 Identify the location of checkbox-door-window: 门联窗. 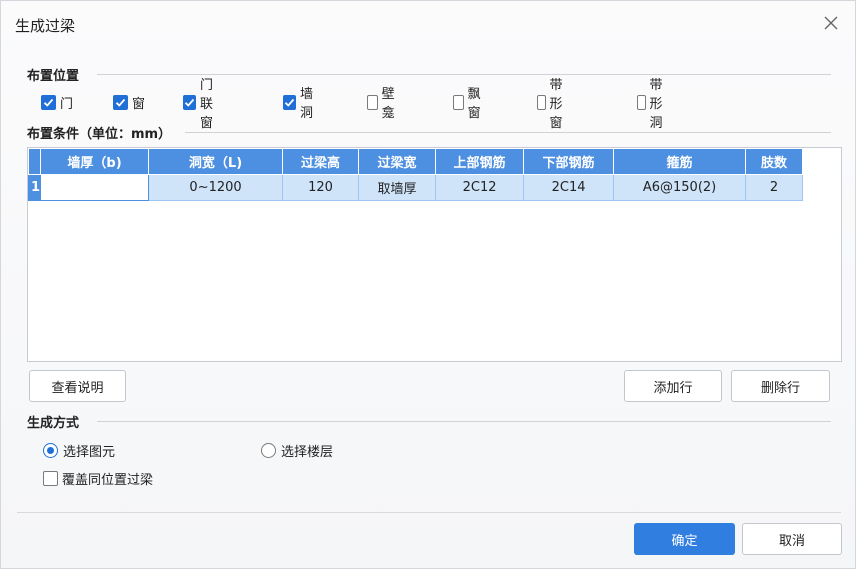
(199, 104).